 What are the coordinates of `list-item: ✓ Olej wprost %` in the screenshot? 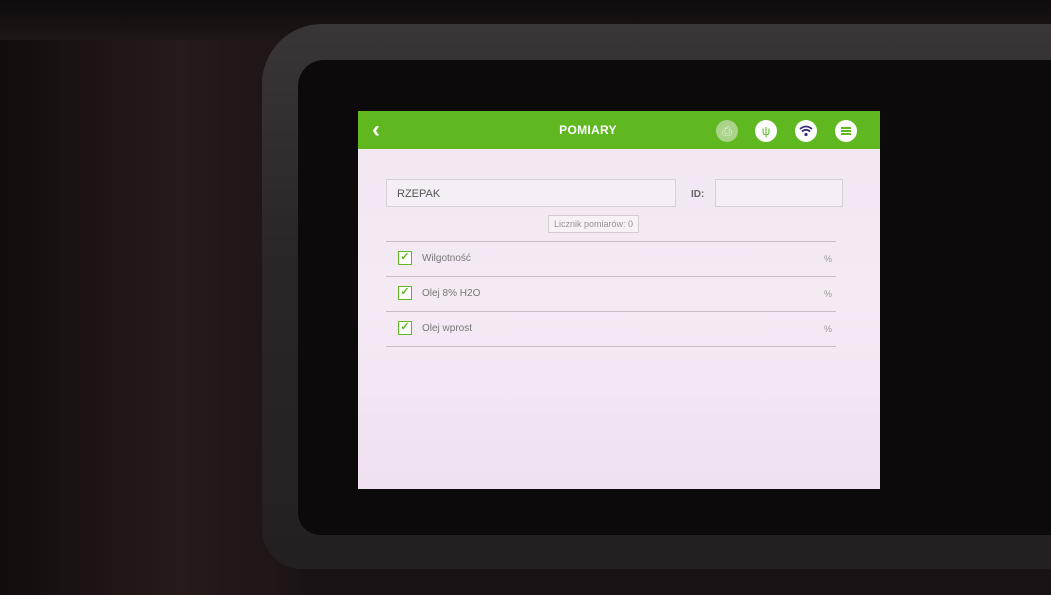 It's located at (611, 329).